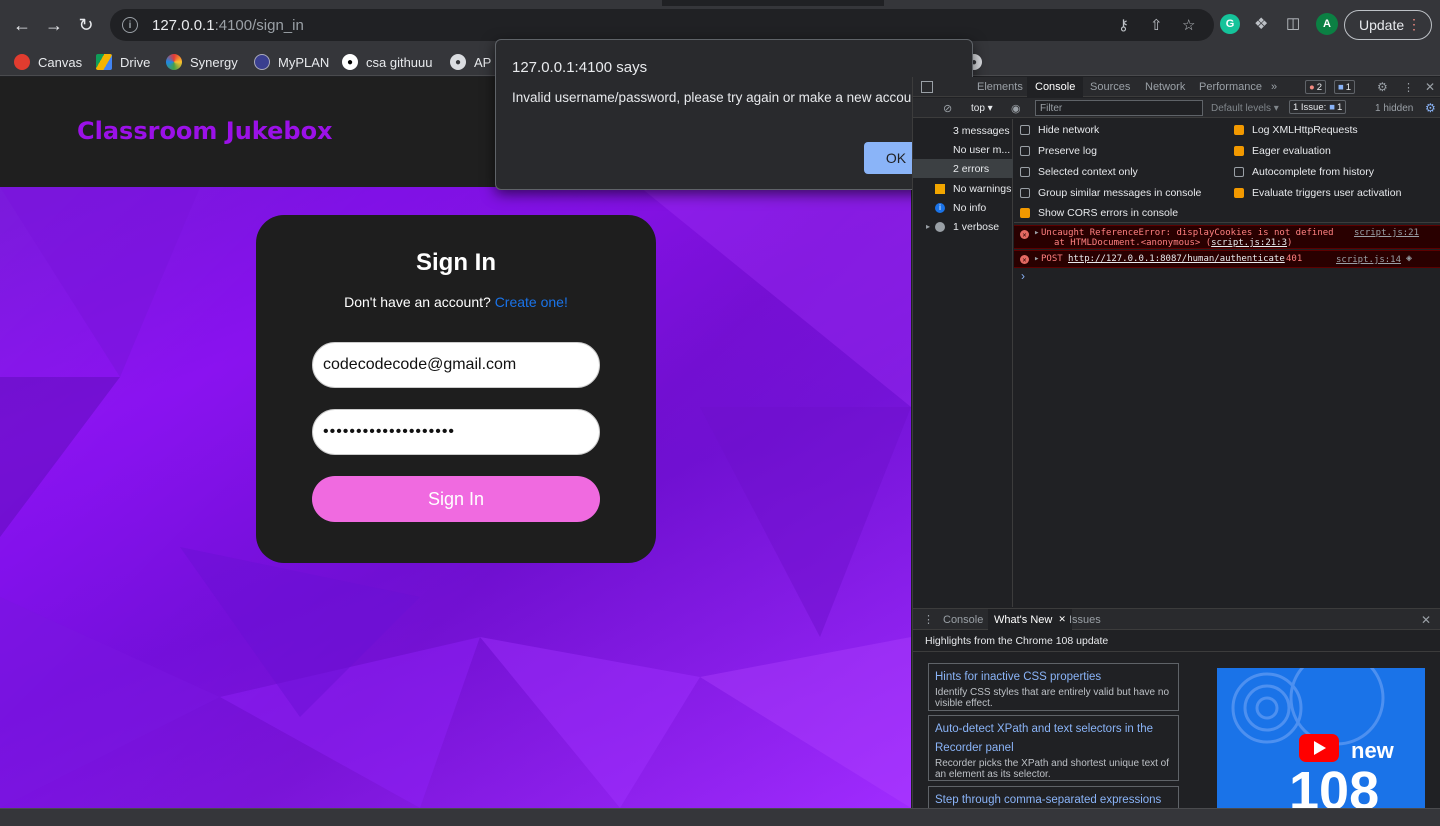  What do you see at coordinates (1316, 87) in the screenshot?
I see `error-count-badge: ● 2` at bounding box center [1316, 87].